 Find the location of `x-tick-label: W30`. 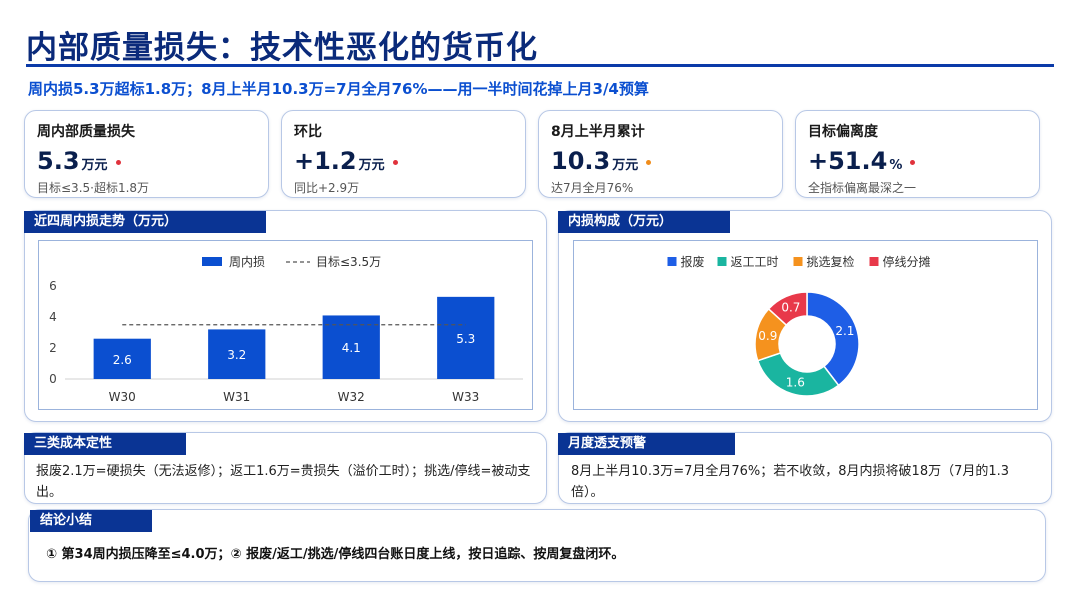

x-tick-label: W30 is located at coordinates (122, 397).